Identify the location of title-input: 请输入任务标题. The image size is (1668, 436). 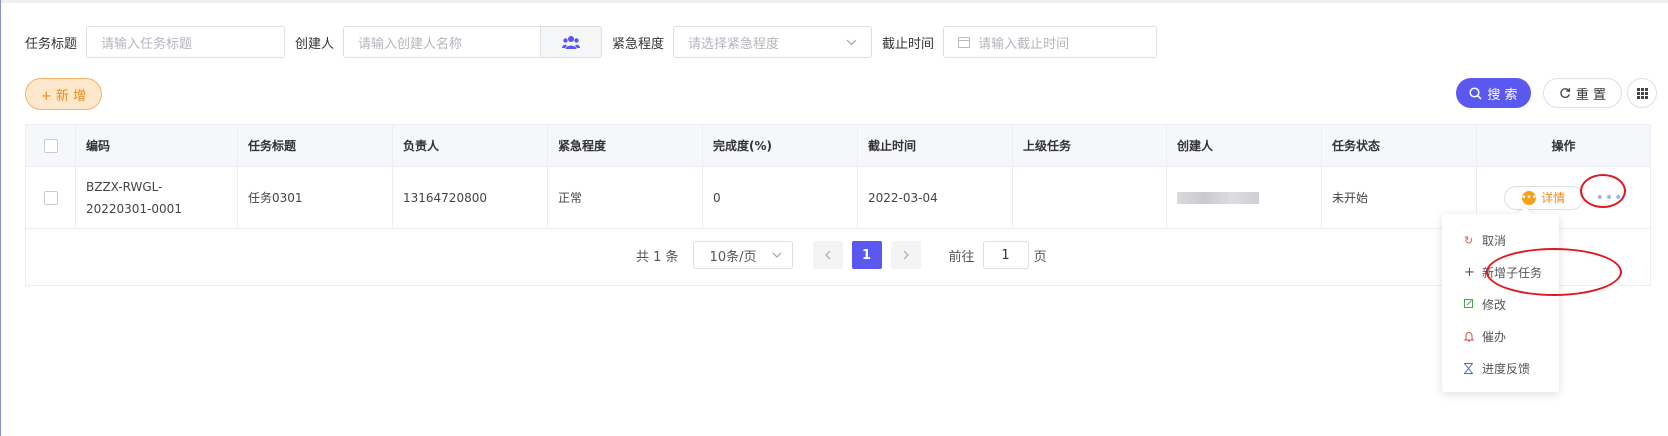
(186, 42).